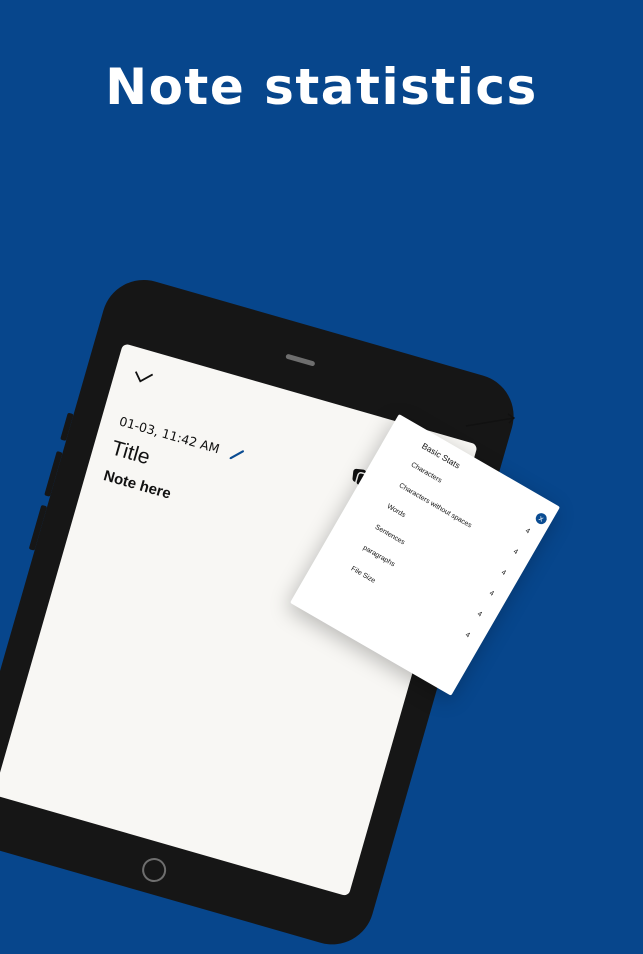 Image resolution: width=643 pixels, height=954 pixels. I want to click on stat-label-sentences: Sentences, so click(389, 535).